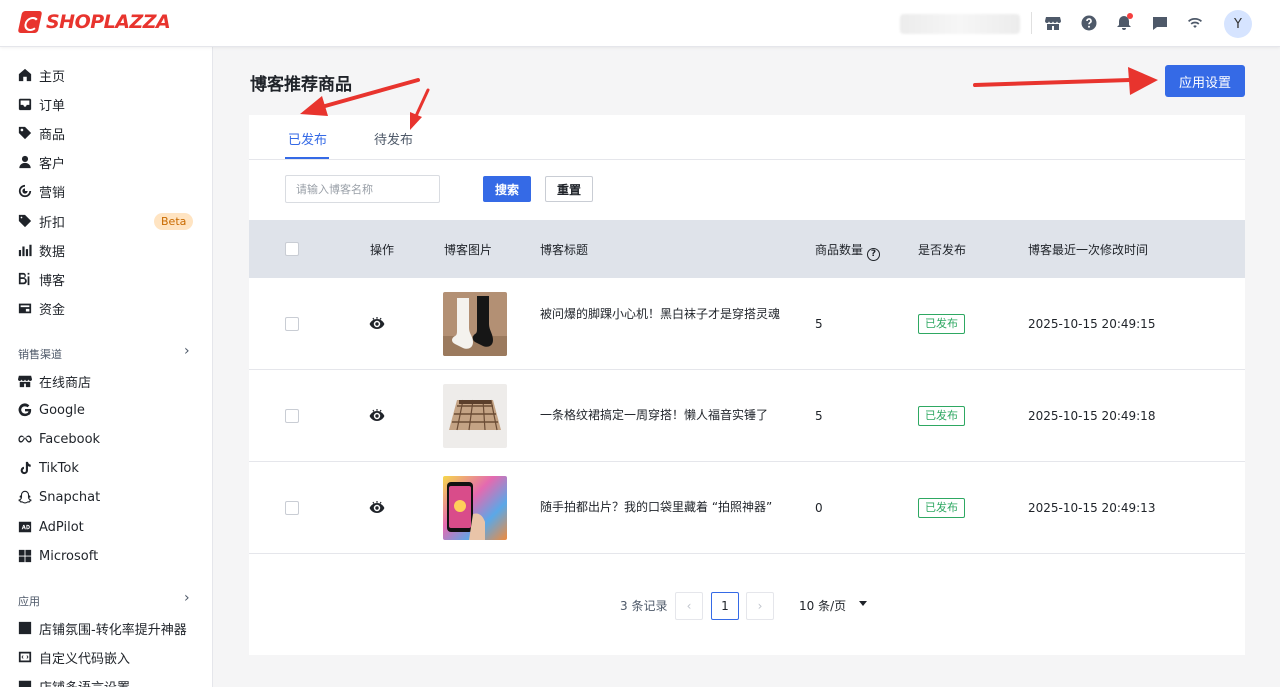 The width and height of the screenshot is (1280, 687). I want to click on sidebar-app-language: 店铺多语言设置, so click(106, 680).